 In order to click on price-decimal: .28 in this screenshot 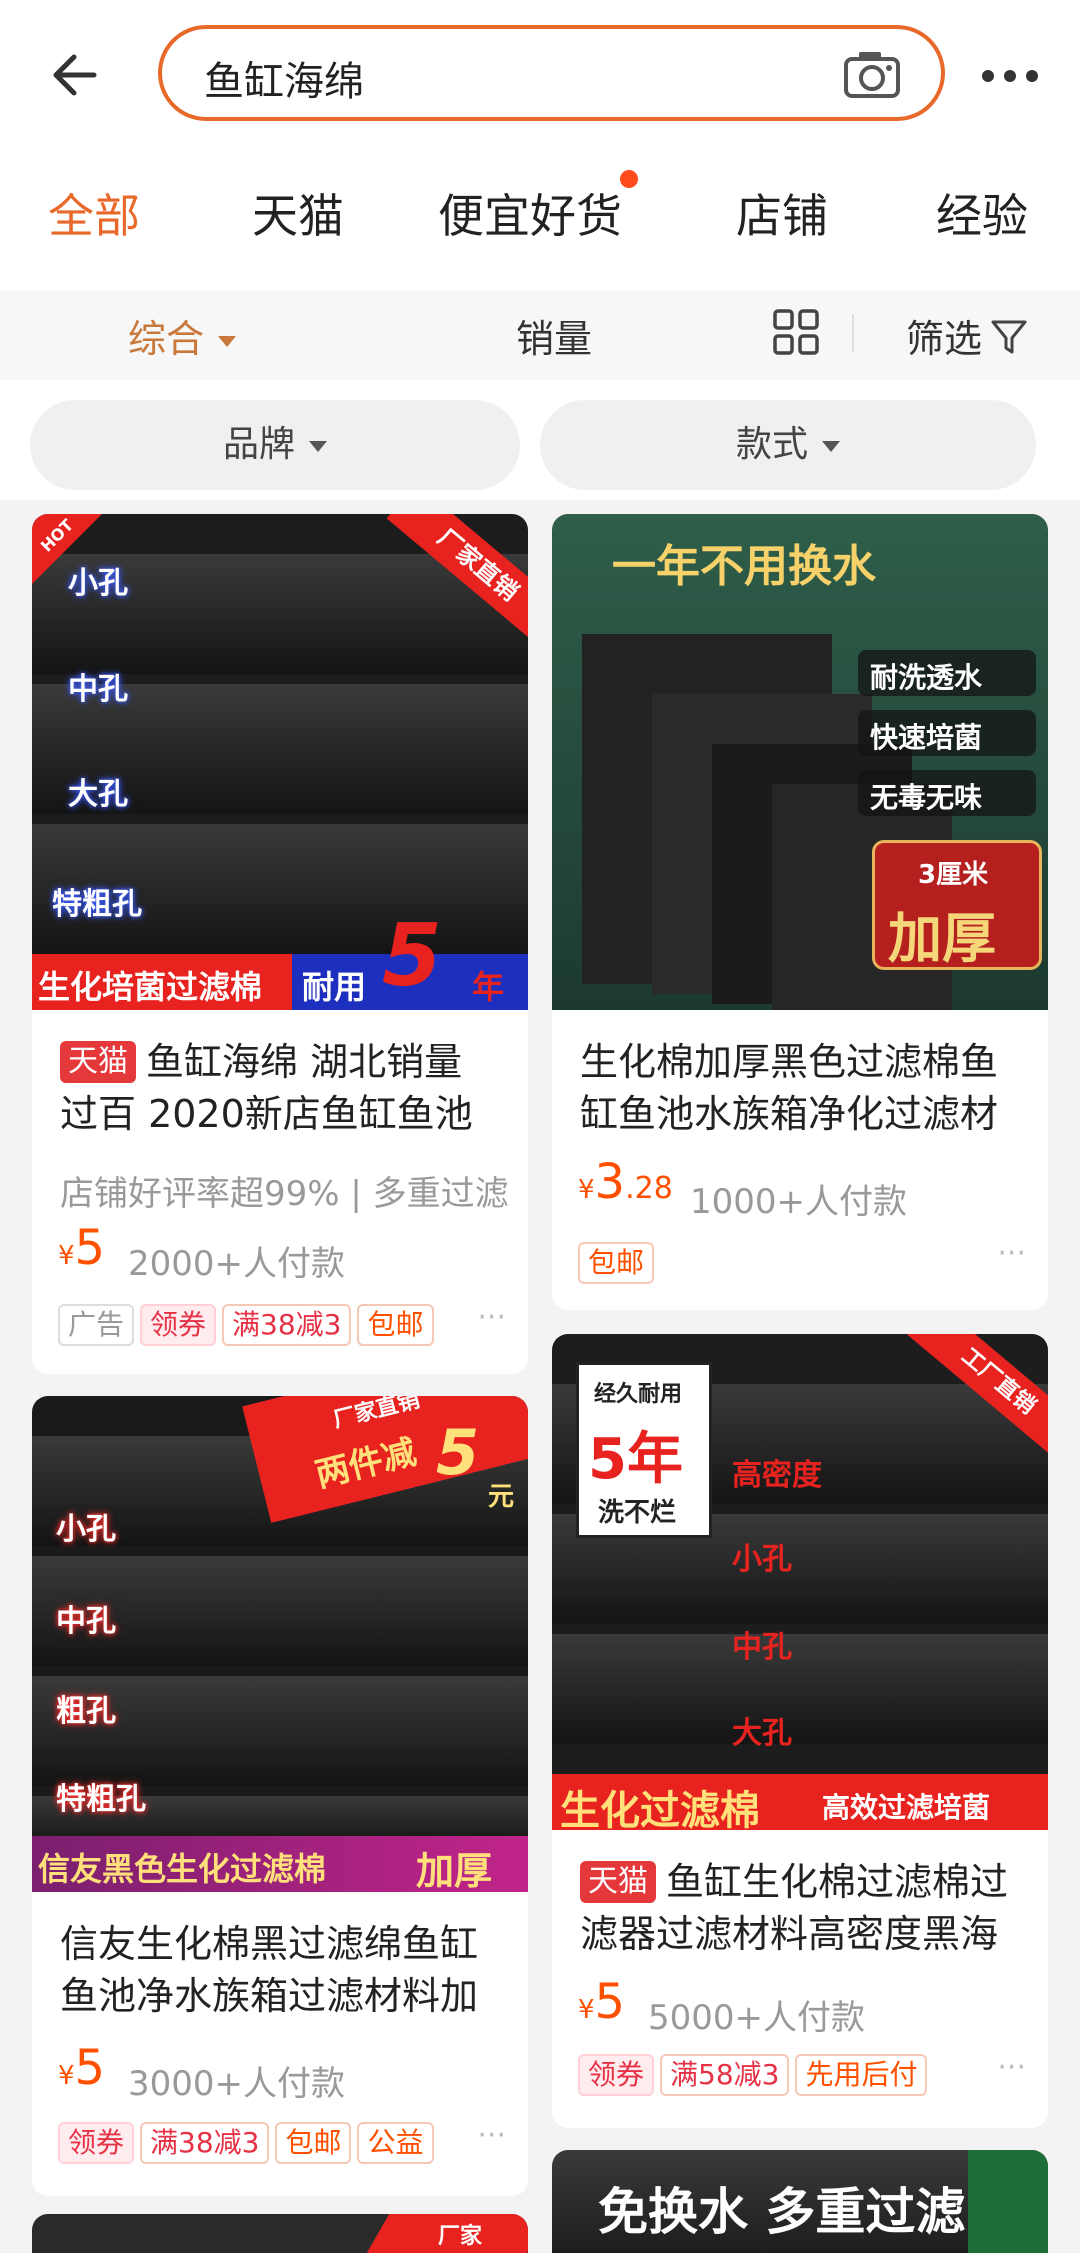, I will do `click(649, 1188)`.